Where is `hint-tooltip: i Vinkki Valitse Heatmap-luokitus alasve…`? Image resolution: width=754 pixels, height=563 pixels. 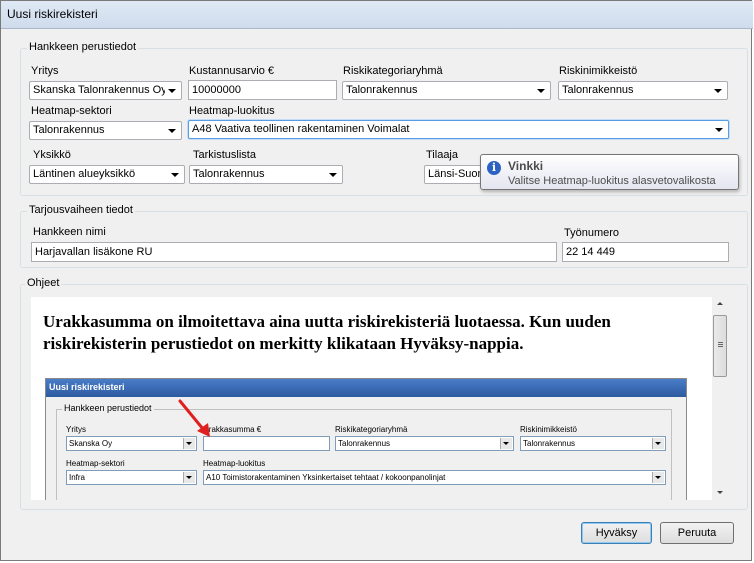 hint-tooltip: i Vinkki Valitse Heatmap-luokitus alasve… is located at coordinates (609, 172).